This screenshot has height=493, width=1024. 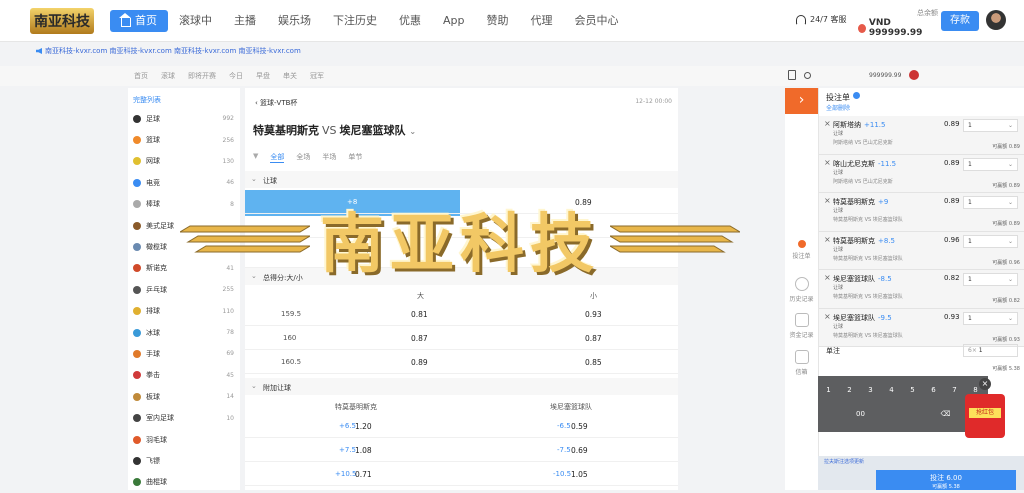 What do you see at coordinates (184, 268) in the screenshot?
I see `sidebar-item-sport: 斯诺克 41` at bounding box center [184, 268].